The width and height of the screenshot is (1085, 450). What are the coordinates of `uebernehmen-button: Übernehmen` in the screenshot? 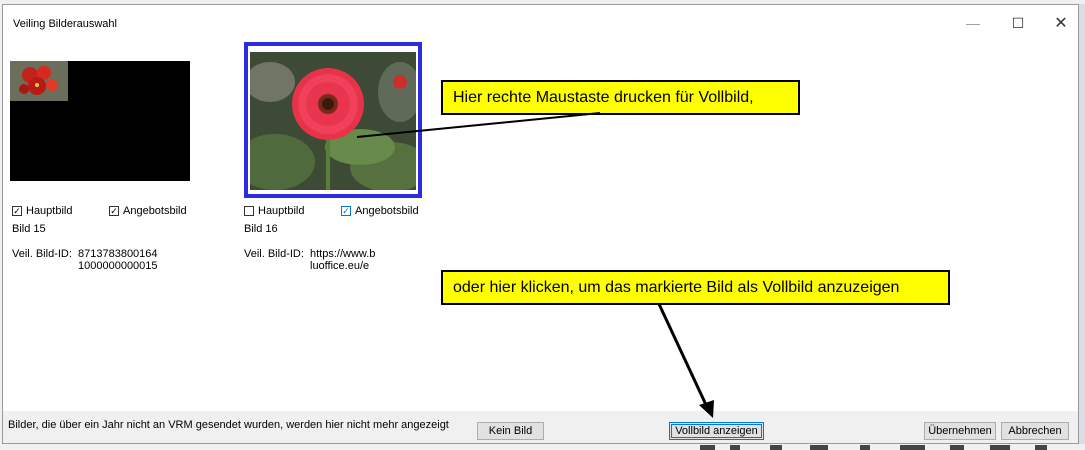 It's located at (960, 431).